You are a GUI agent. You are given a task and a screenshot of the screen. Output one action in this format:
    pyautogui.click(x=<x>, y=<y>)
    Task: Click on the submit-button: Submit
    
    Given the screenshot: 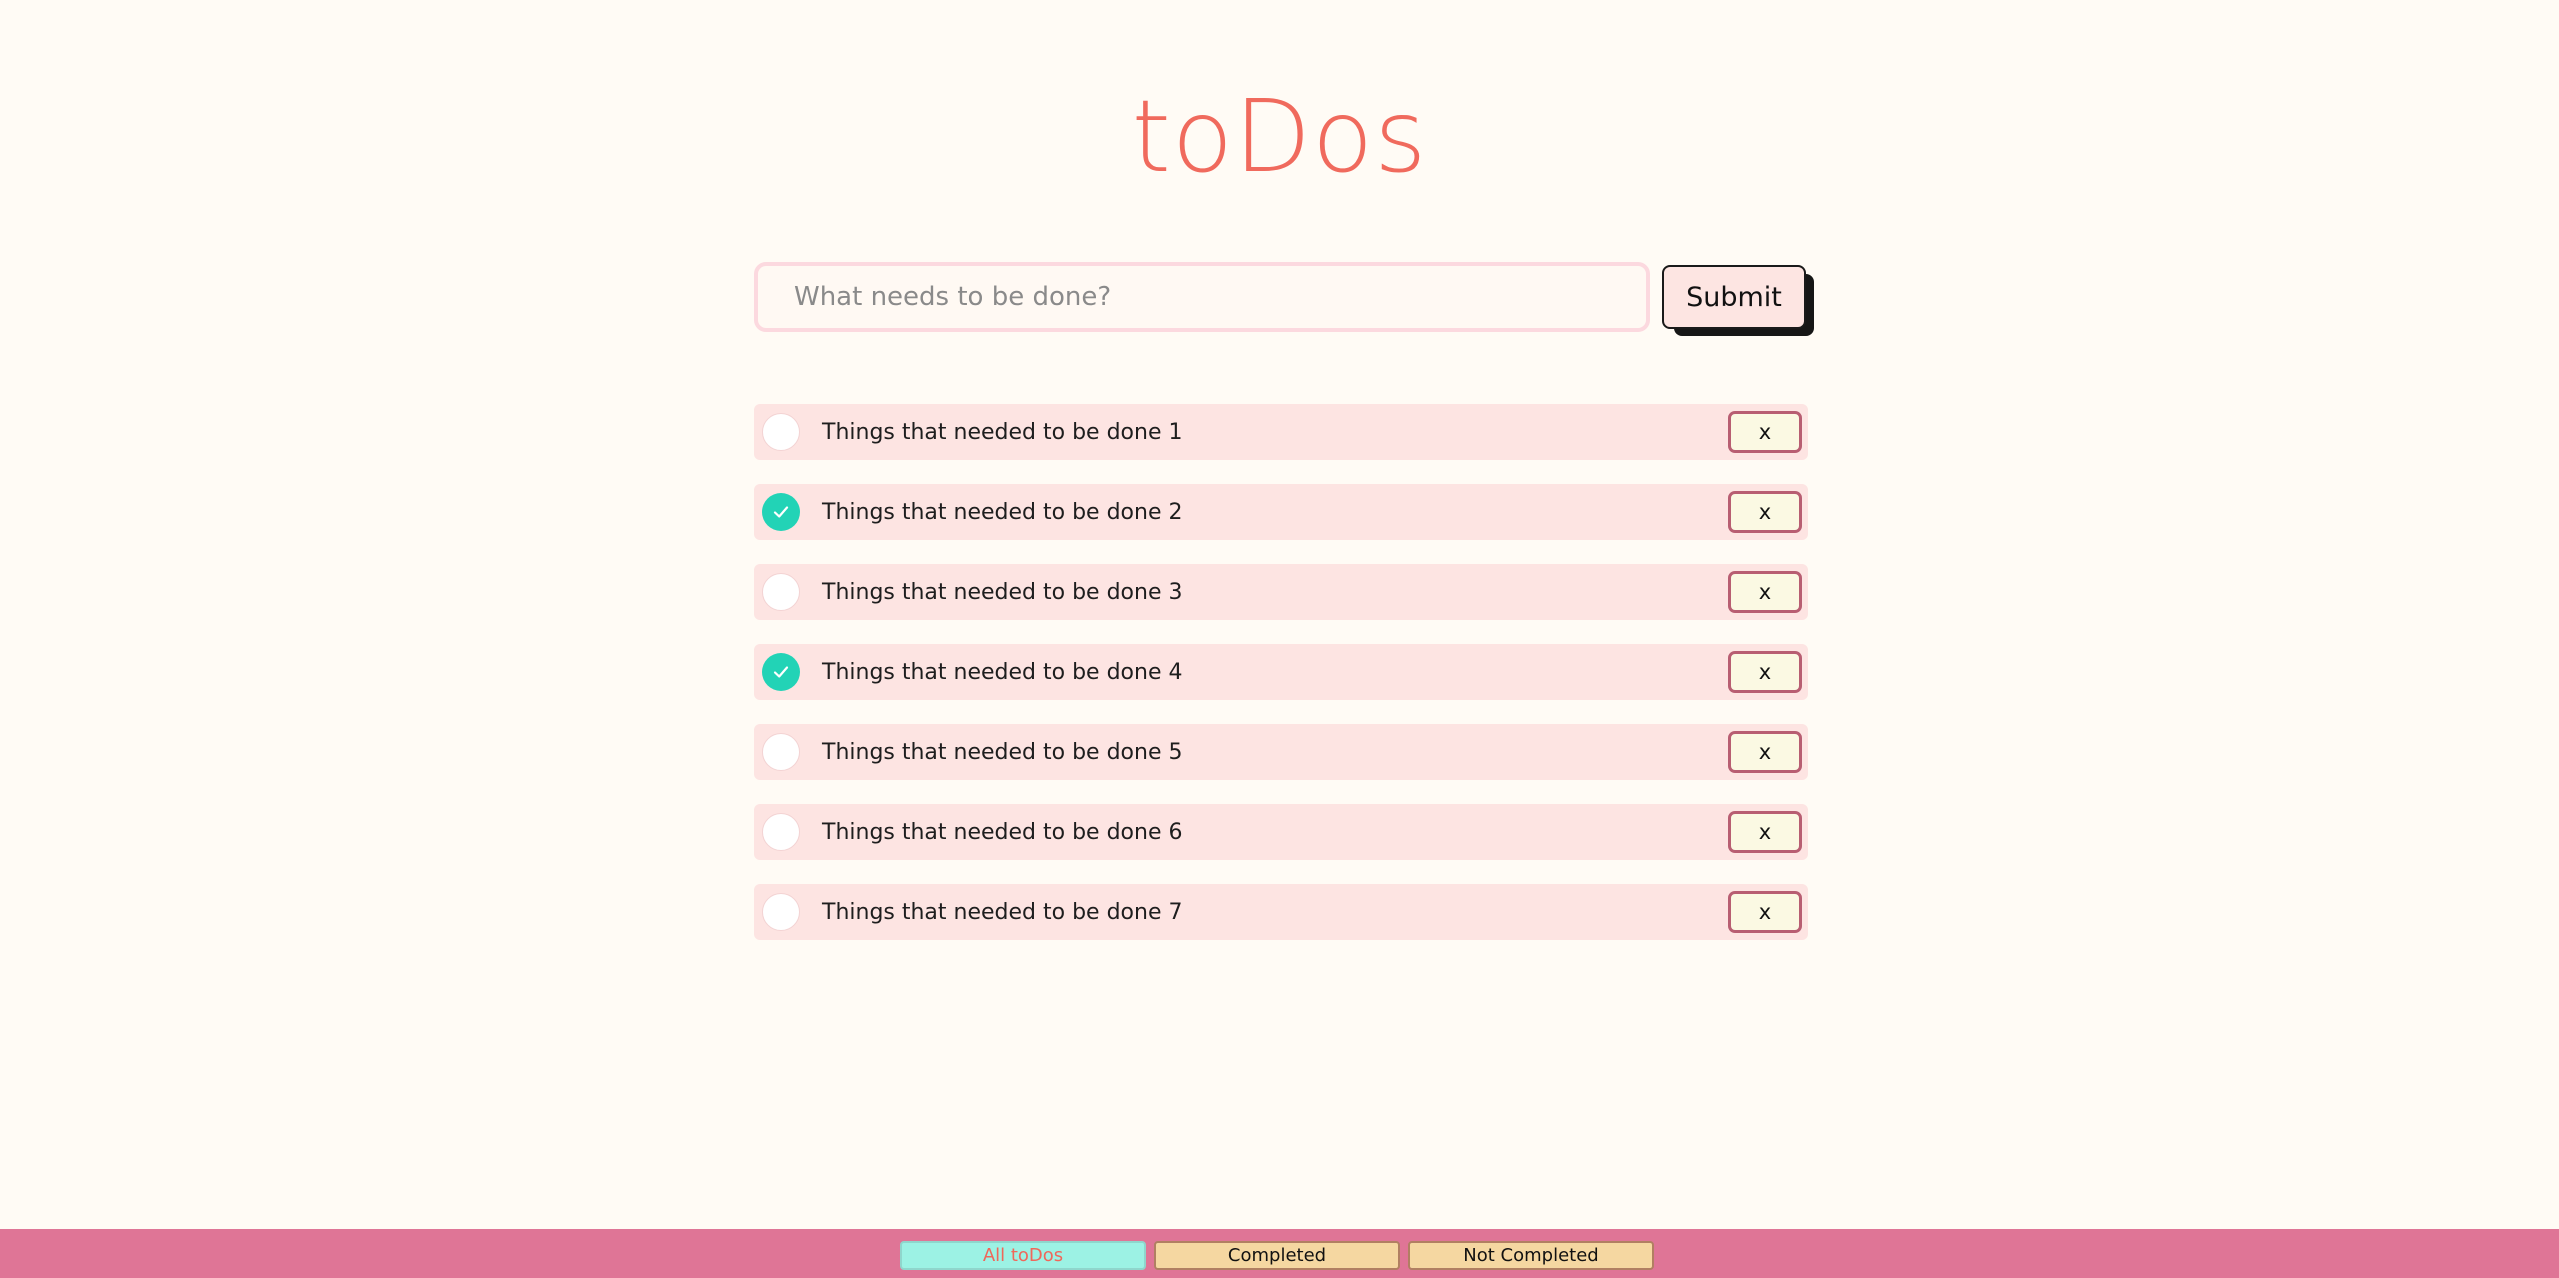 What is the action you would take?
    pyautogui.click(x=1734, y=297)
    